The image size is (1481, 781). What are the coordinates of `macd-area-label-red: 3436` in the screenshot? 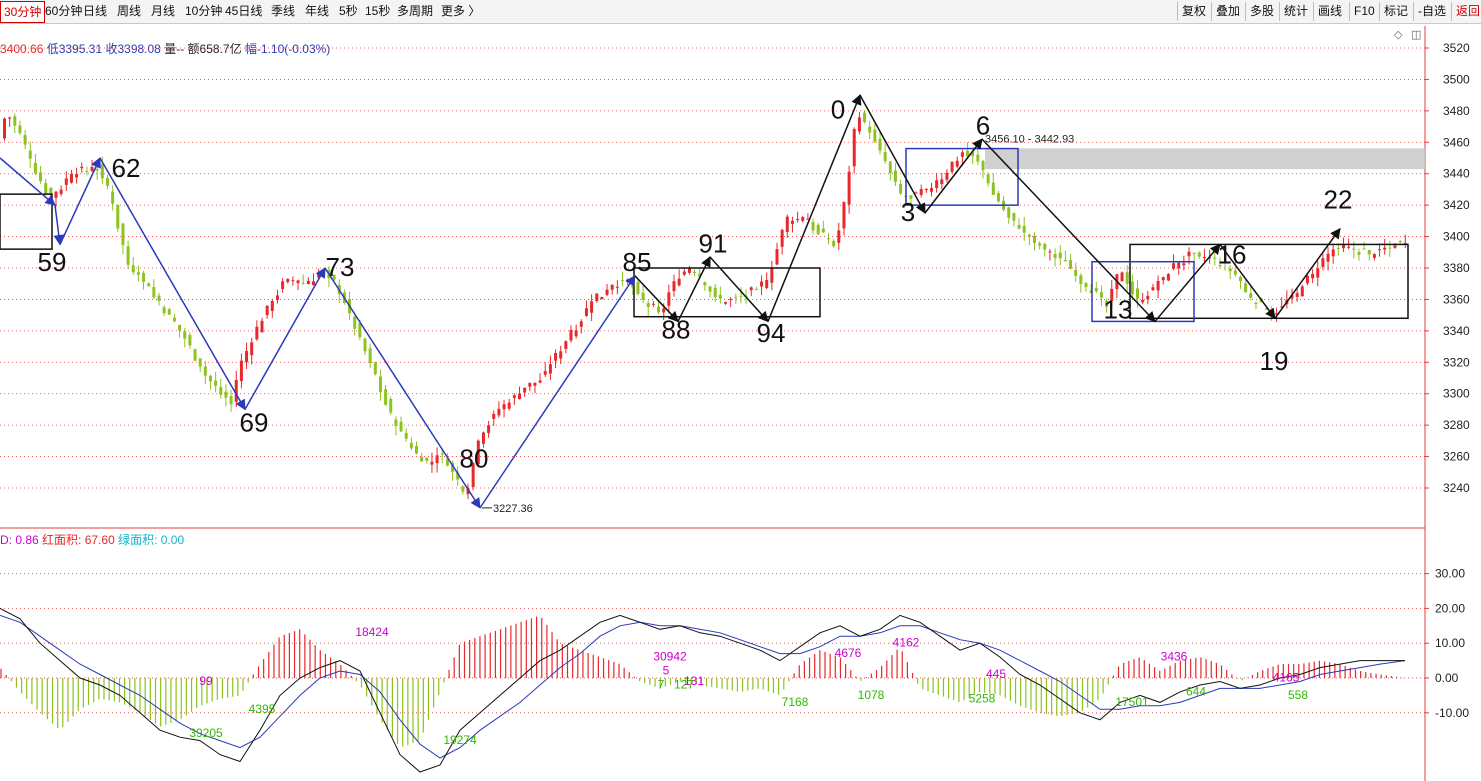 It's located at (1174, 657).